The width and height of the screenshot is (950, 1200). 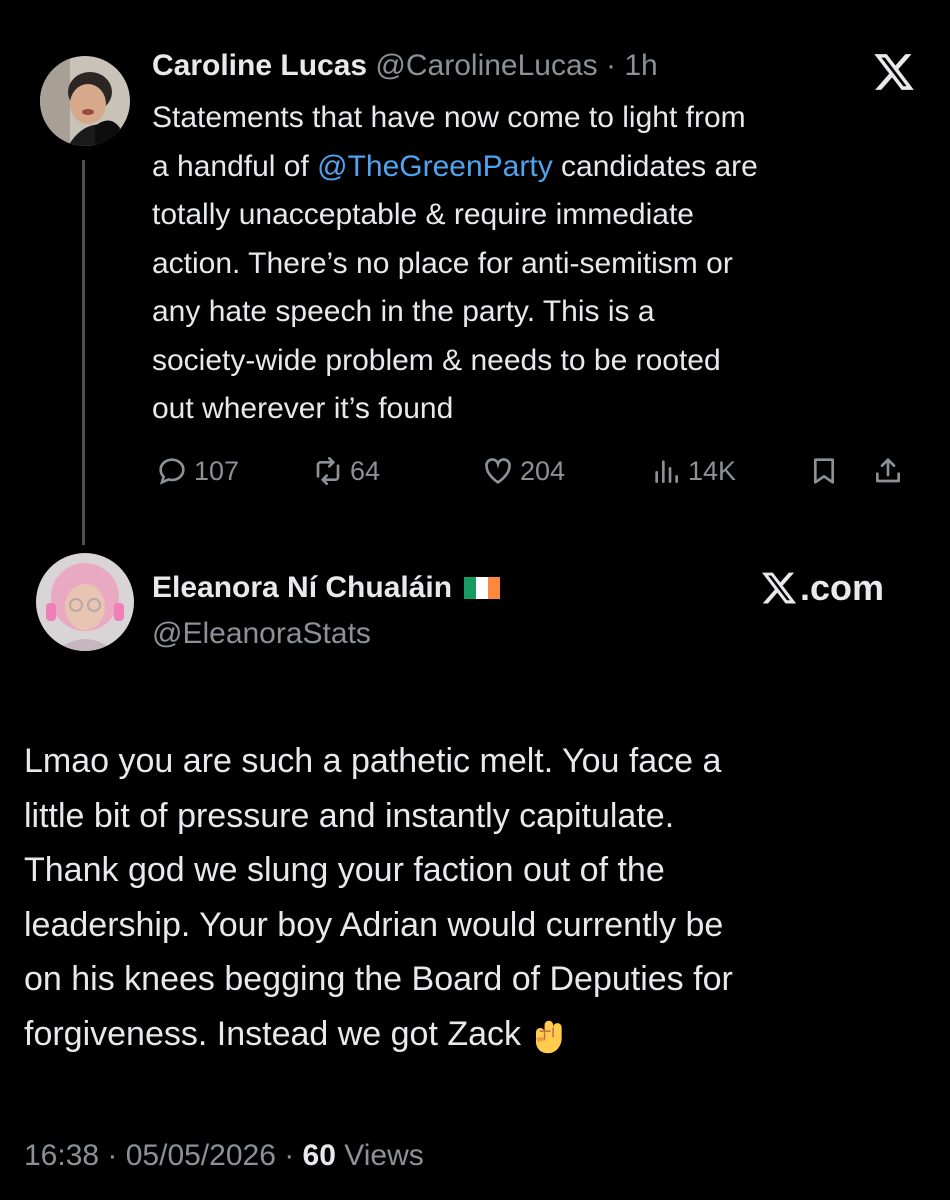 I want to click on tweet-time: 1h, so click(x=640, y=65).